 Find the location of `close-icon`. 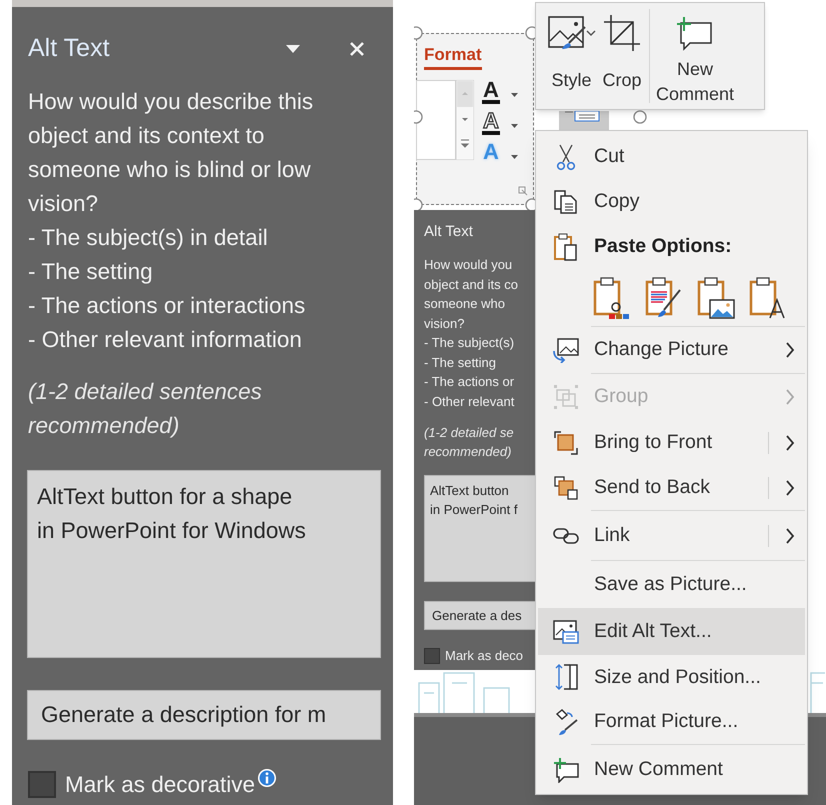

close-icon is located at coordinates (357, 49).